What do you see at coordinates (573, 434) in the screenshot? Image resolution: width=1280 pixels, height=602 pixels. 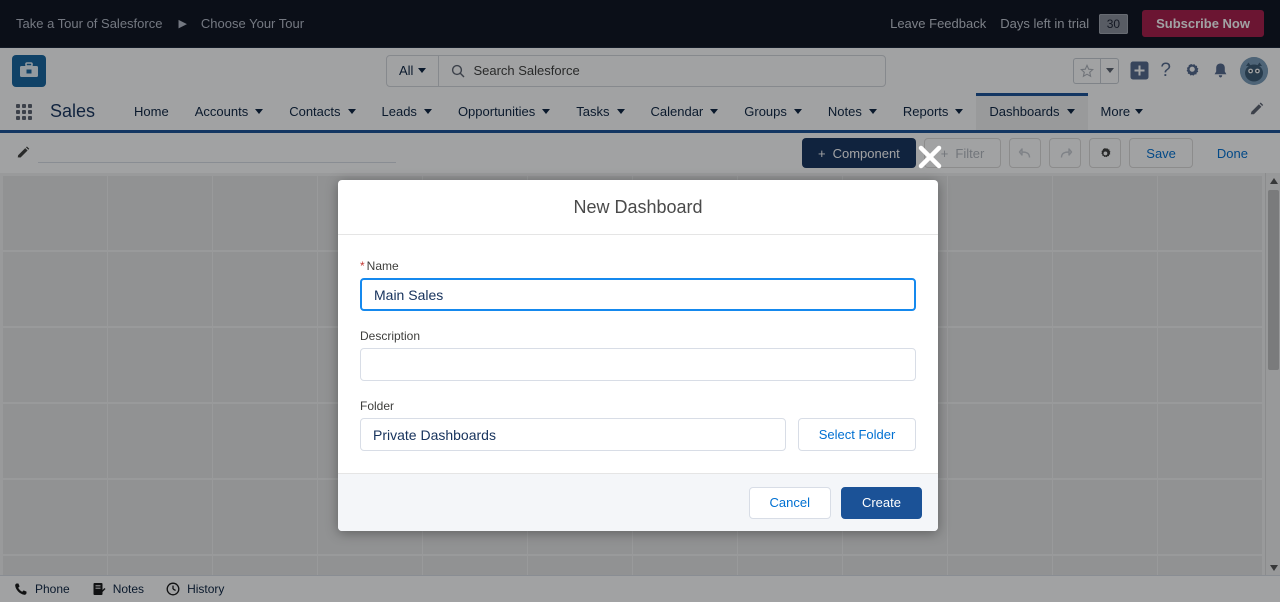 I see `dashboard-folder-input` at bounding box center [573, 434].